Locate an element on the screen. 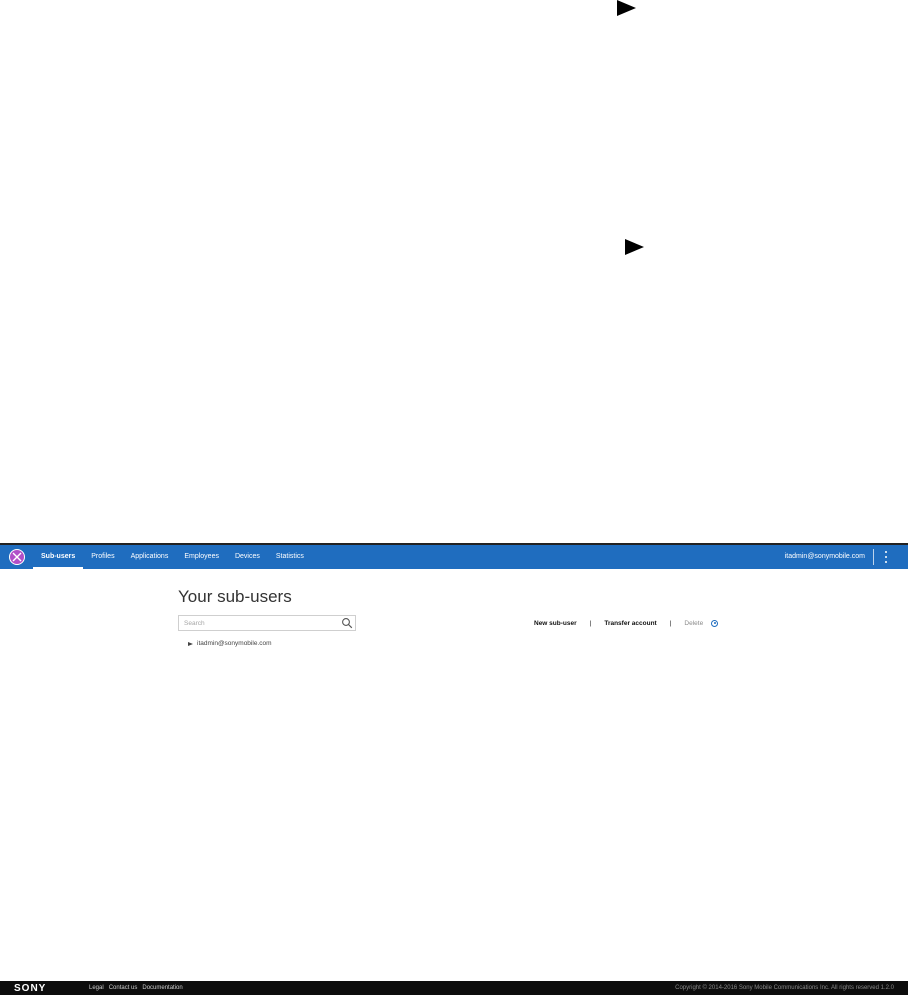 This screenshot has width=908, height=995. nav-tab-devices: Devices is located at coordinates (247, 557).